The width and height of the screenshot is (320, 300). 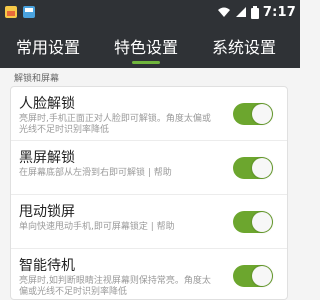 What do you see at coordinates (48, 46) in the screenshot?
I see `tab-common-settings: 常用设置` at bounding box center [48, 46].